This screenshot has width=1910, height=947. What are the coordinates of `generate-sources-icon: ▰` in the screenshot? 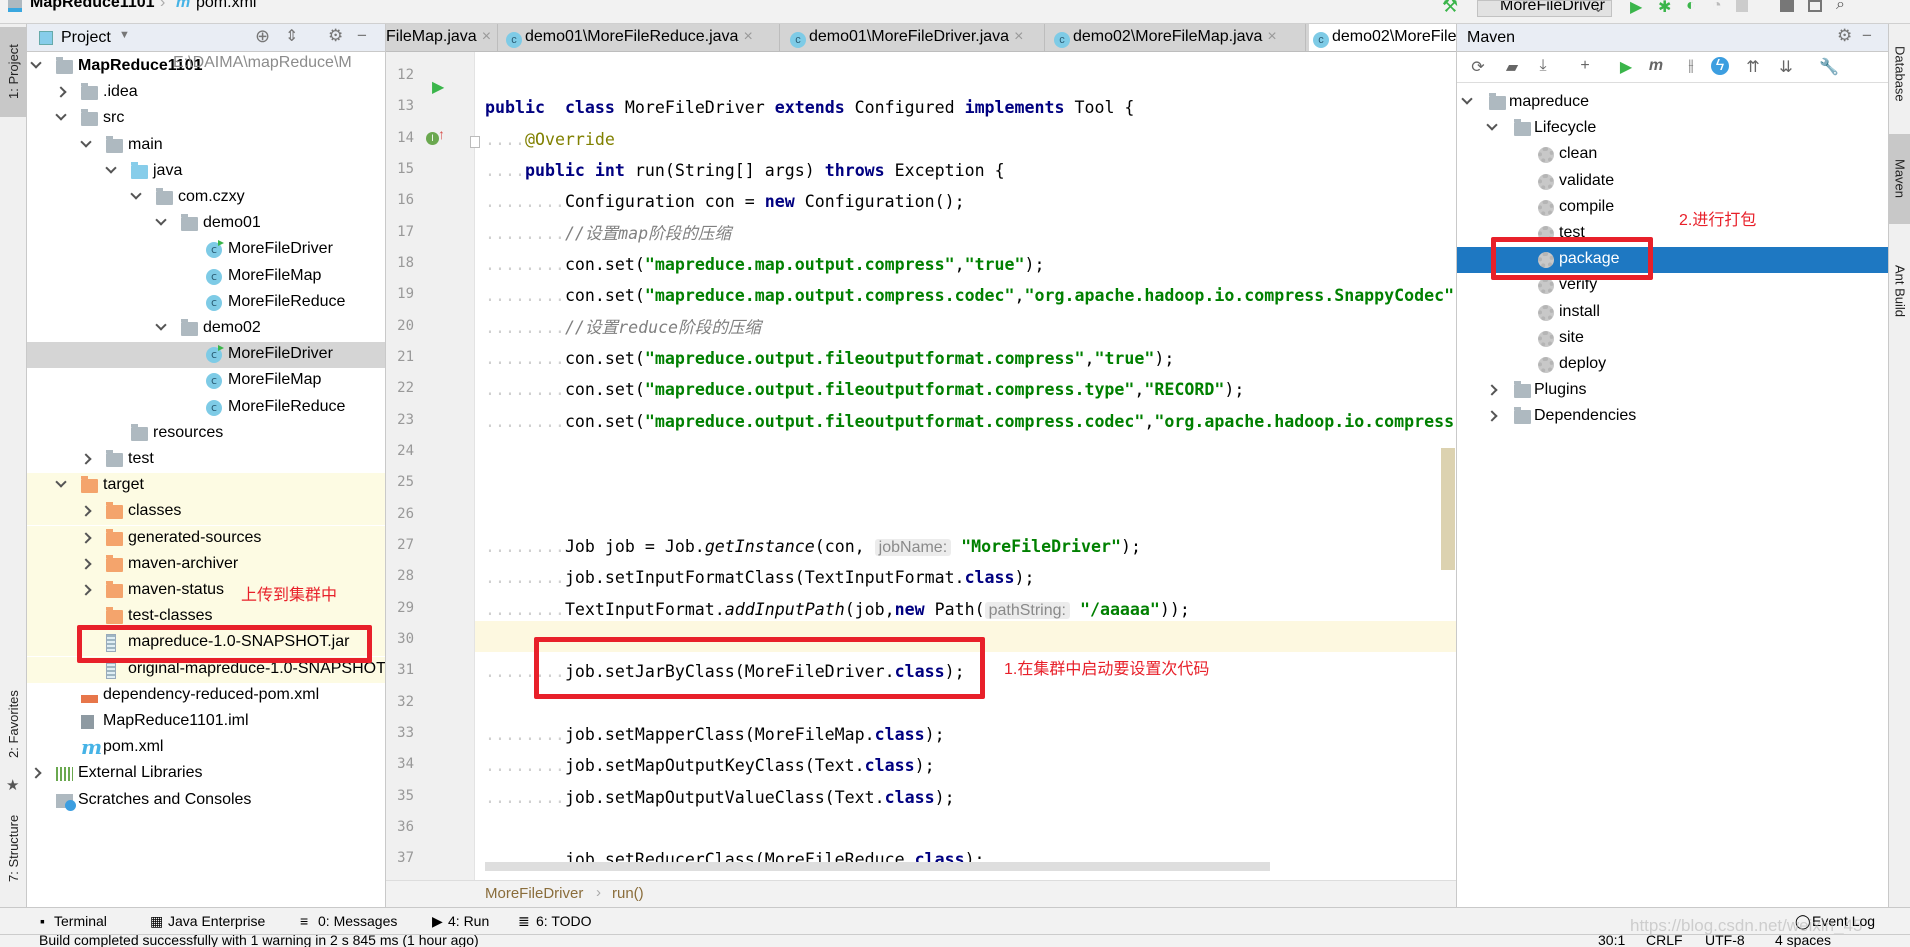 It's located at (1512, 67).